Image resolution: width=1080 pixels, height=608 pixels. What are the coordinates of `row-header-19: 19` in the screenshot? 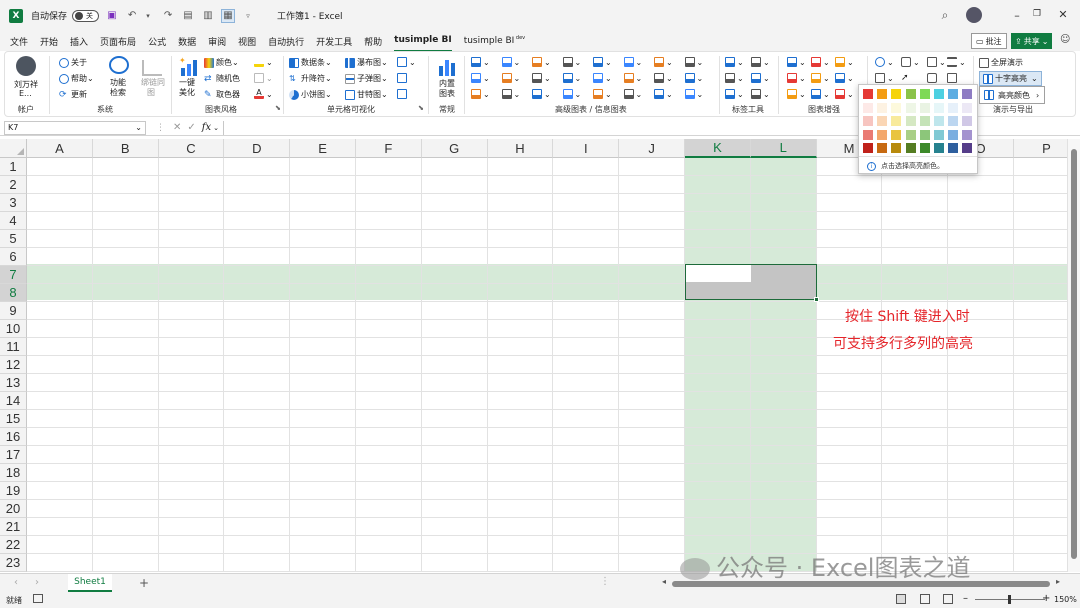 It's located at (13, 491).